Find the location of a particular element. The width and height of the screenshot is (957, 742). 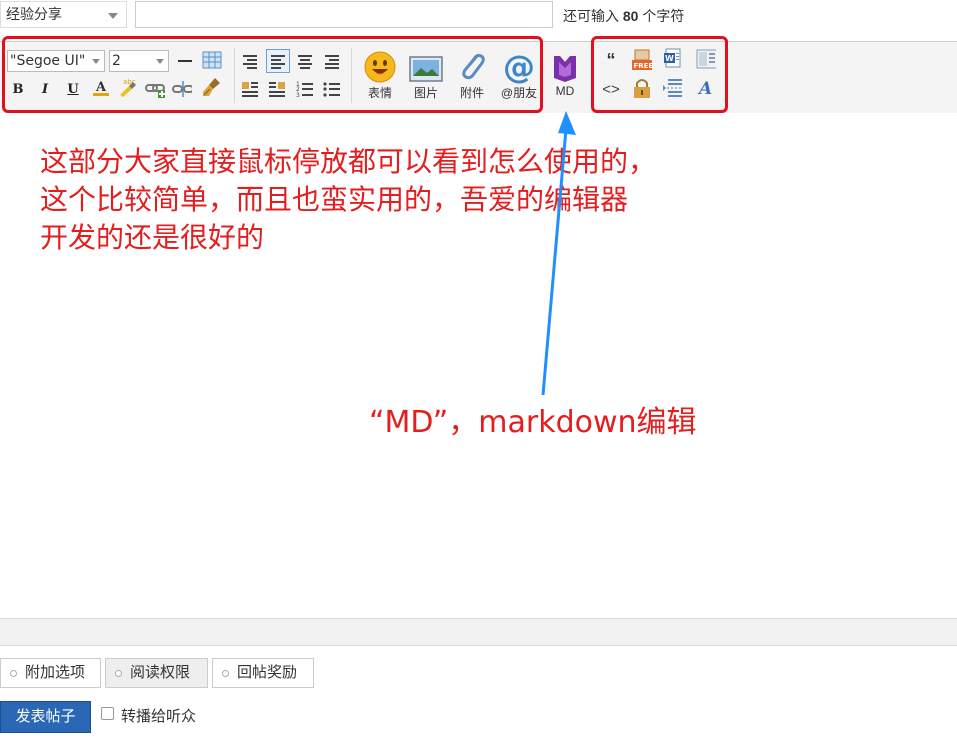

tab-label: 附加选项 is located at coordinates (55, 672).